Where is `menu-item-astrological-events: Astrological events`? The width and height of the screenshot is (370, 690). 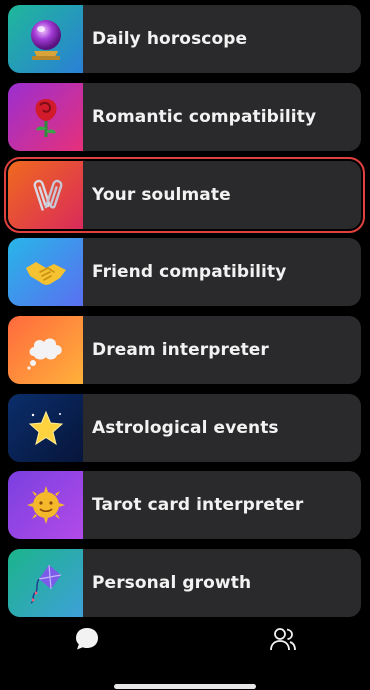 menu-item-astrological-events: Astrological events is located at coordinates (184, 428).